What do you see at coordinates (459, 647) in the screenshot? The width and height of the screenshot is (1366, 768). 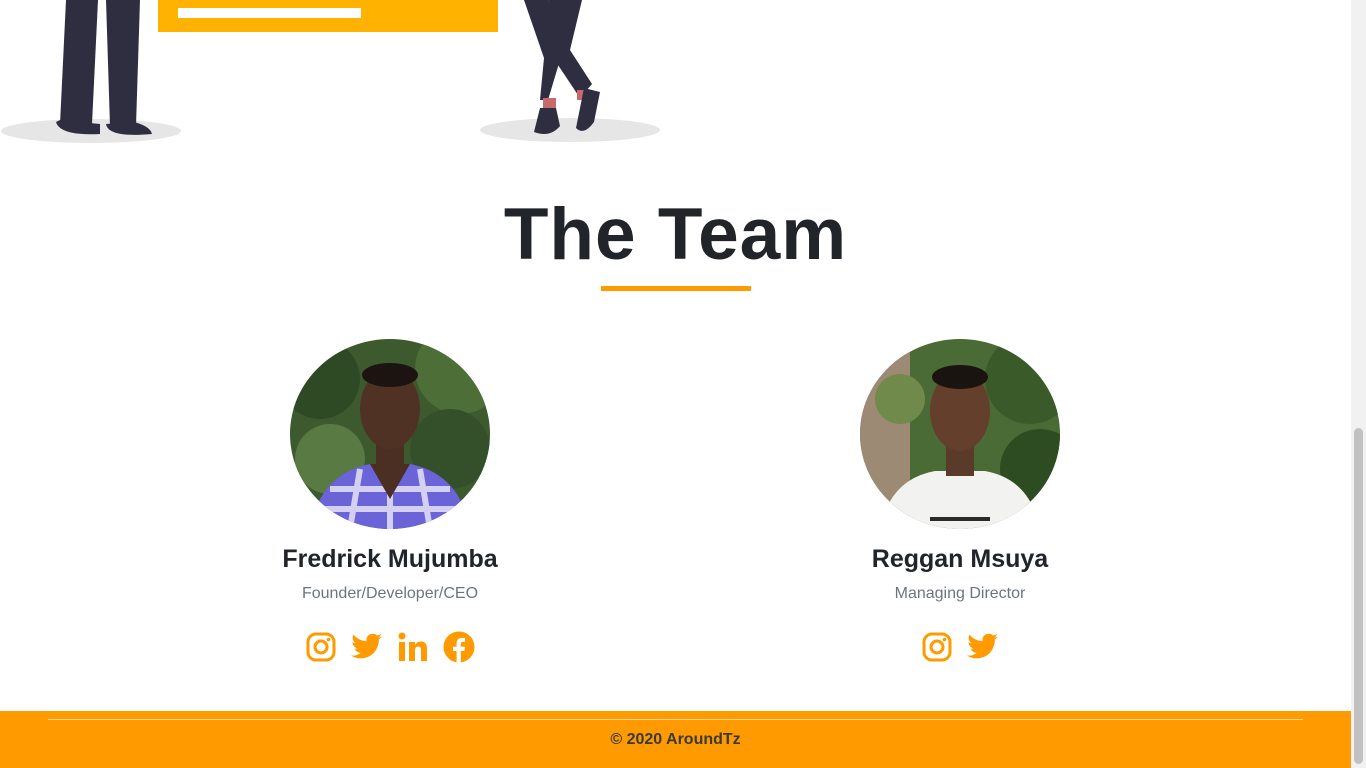 I see `facebook-icon` at bounding box center [459, 647].